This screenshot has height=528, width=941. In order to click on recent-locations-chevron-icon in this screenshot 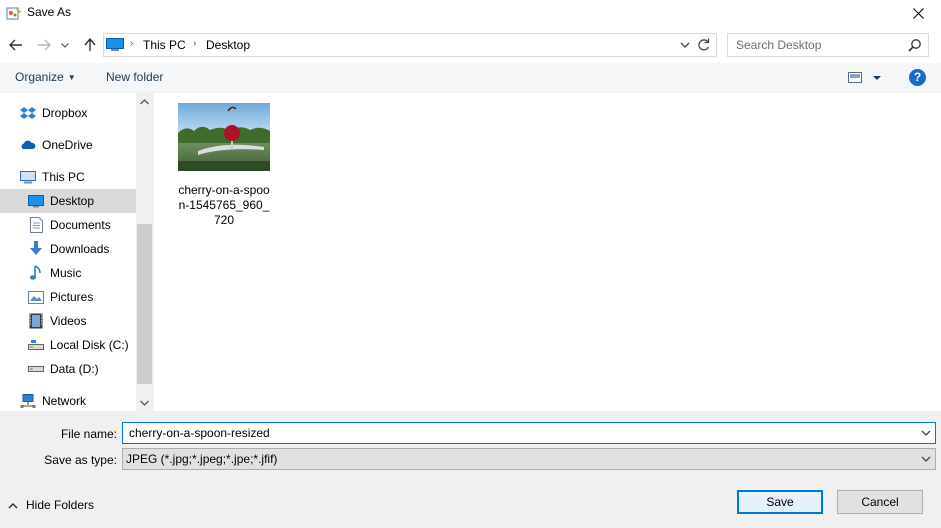, I will do `click(65, 45)`.